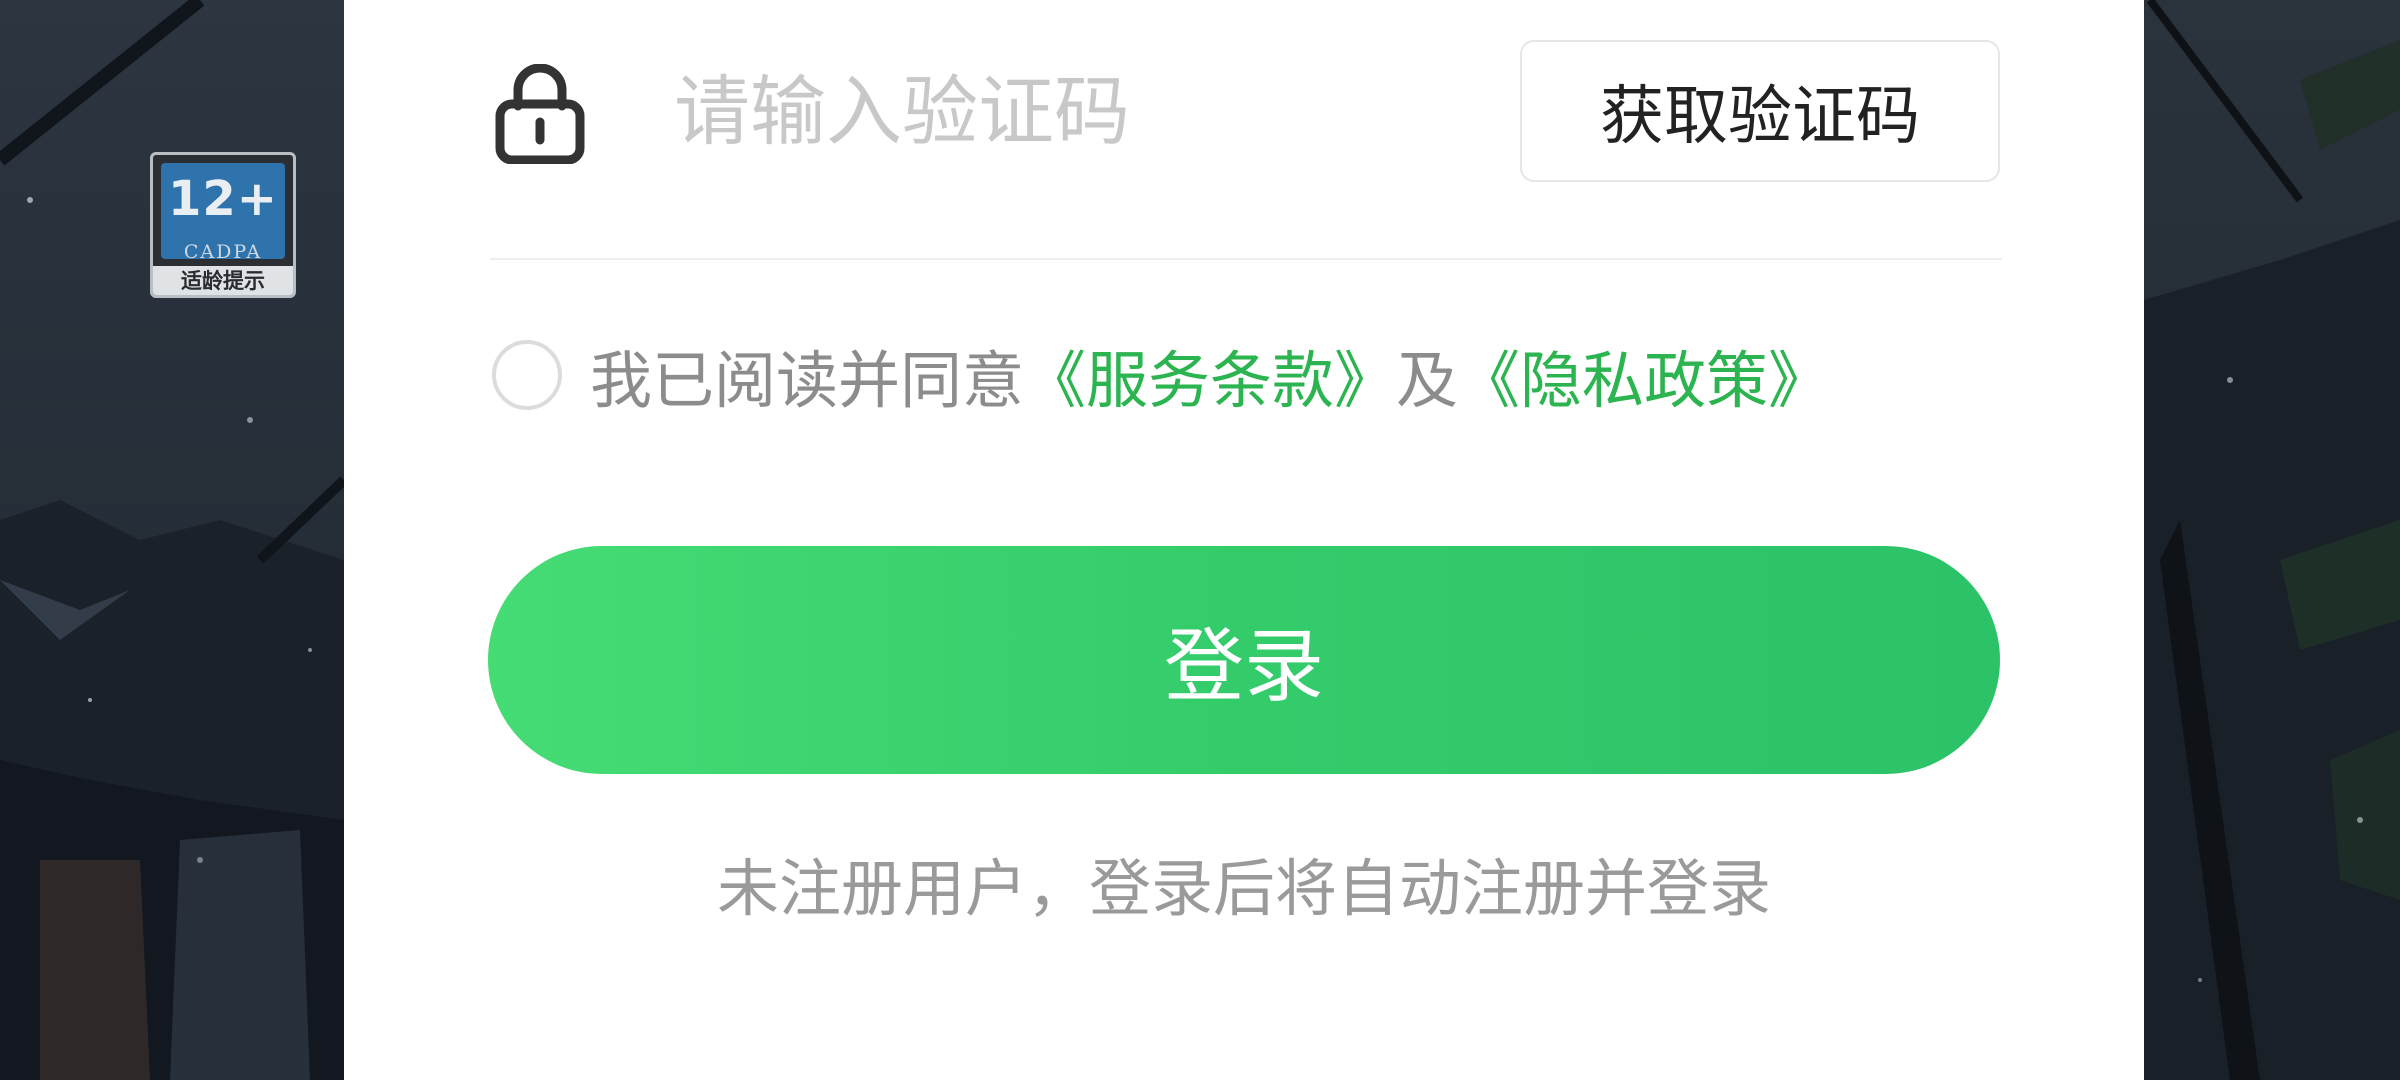  What do you see at coordinates (223, 252) in the screenshot?
I see `age-rating-org: CADPA` at bounding box center [223, 252].